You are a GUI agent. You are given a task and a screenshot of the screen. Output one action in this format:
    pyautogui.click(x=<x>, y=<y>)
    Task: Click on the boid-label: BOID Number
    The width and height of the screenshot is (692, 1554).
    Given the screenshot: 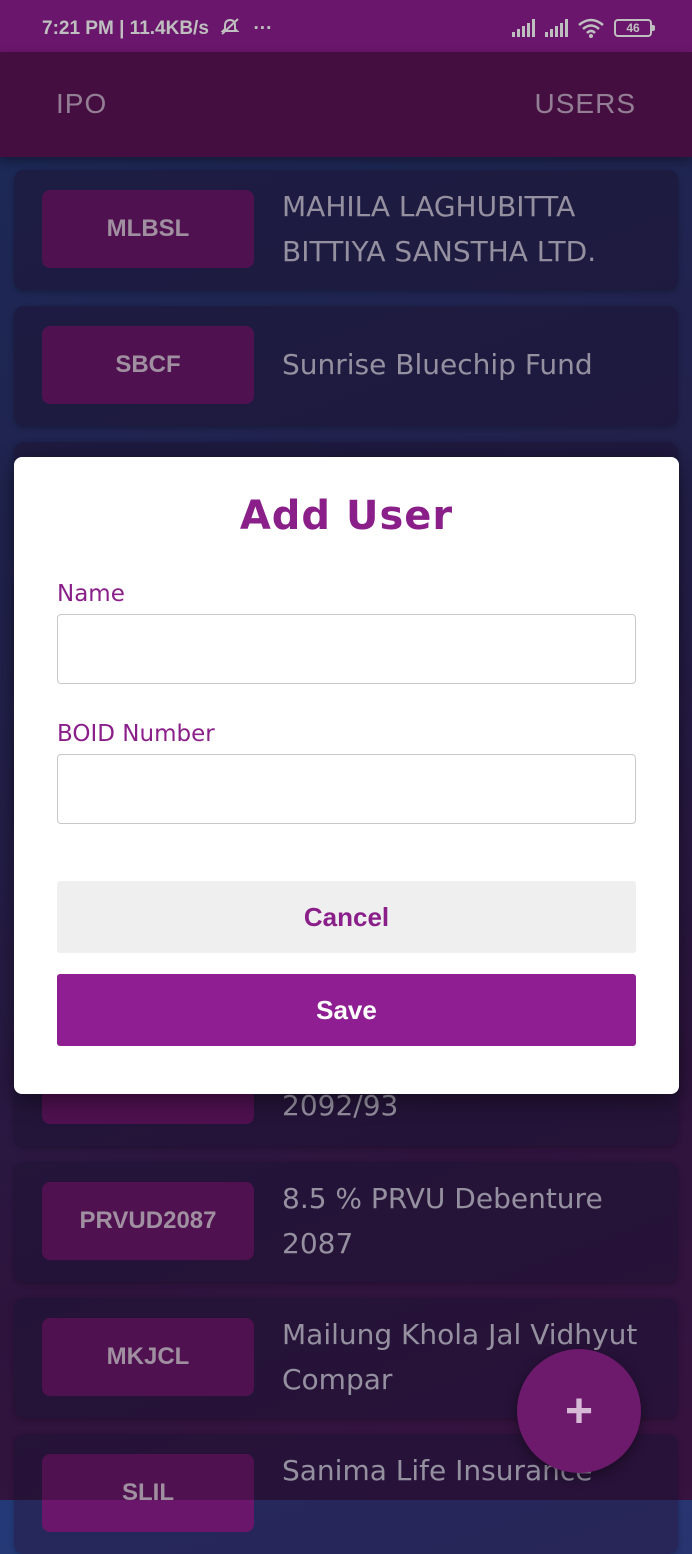 What is the action you would take?
    pyautogui.click(x=136, y=734)
    